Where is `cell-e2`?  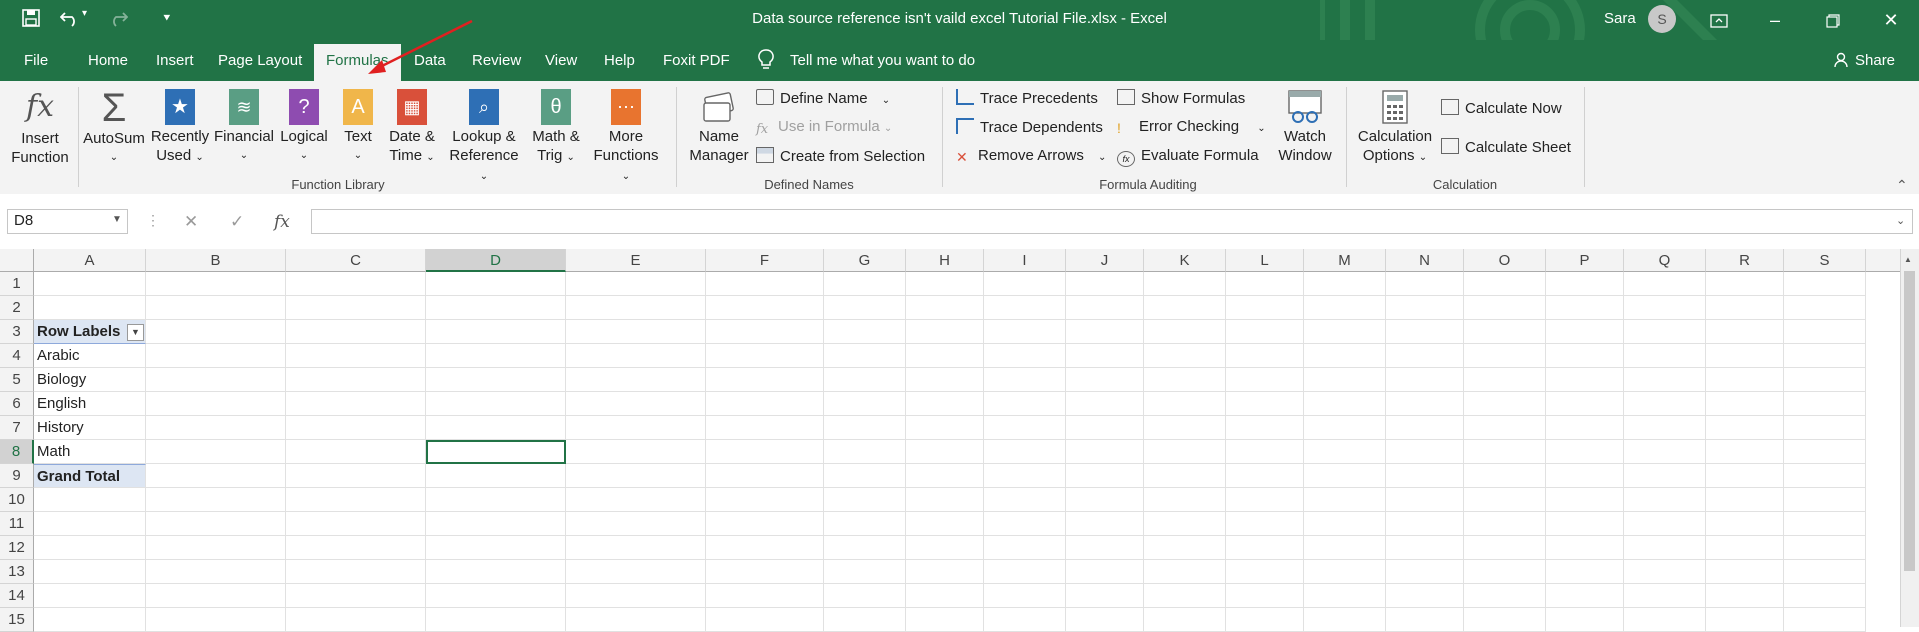
cell-e2 is located at coordinates (636, 308).